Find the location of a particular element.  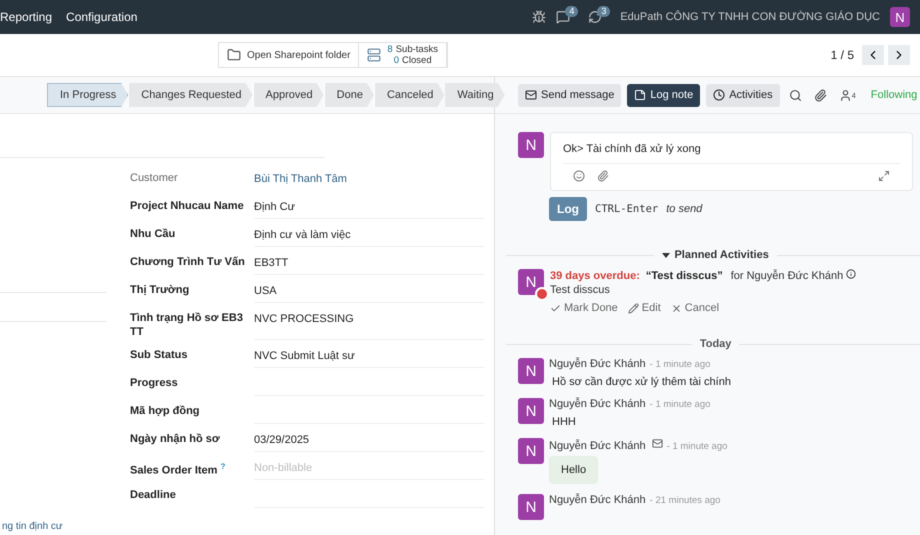

list-icon is located at coordinates (374, 55).